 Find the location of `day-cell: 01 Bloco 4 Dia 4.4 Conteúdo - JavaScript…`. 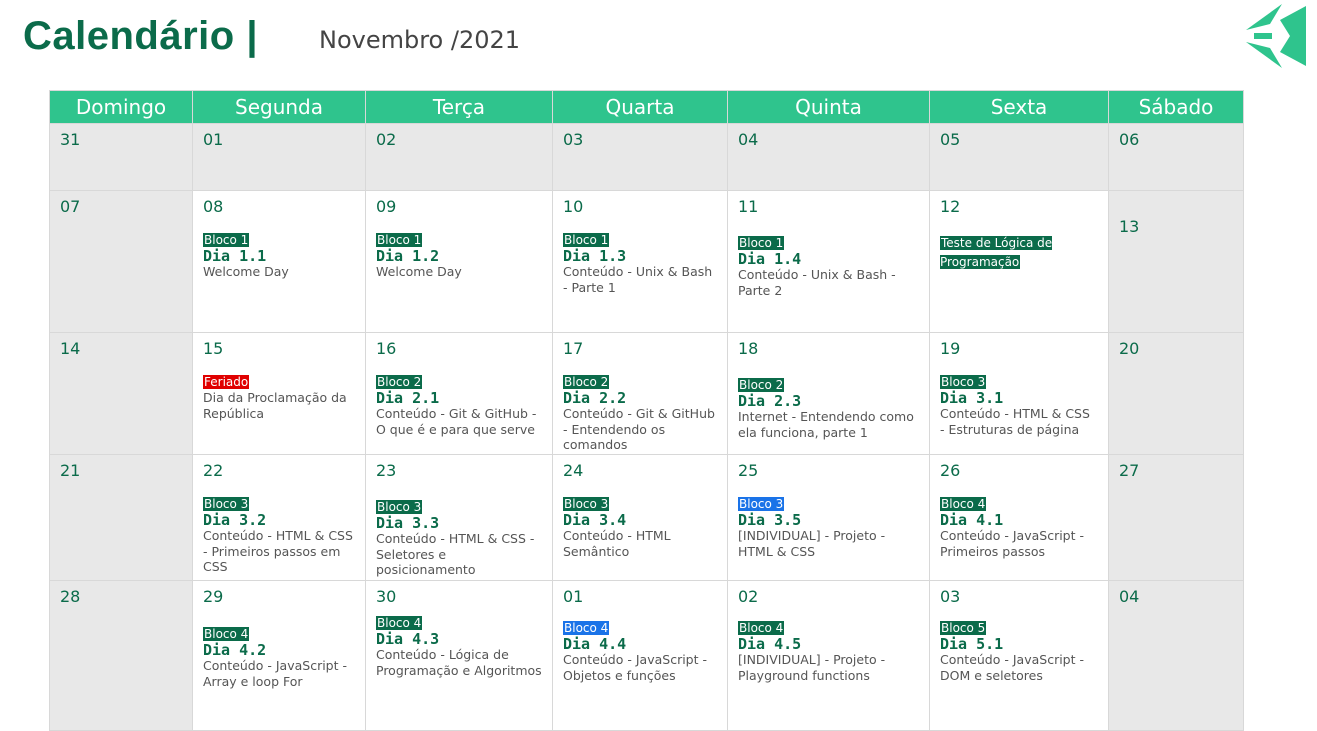

day-cell: 01 Bloco 4 Dia 4.4 Conteúdo - JavaScript… is located at coordinates (640, 655).